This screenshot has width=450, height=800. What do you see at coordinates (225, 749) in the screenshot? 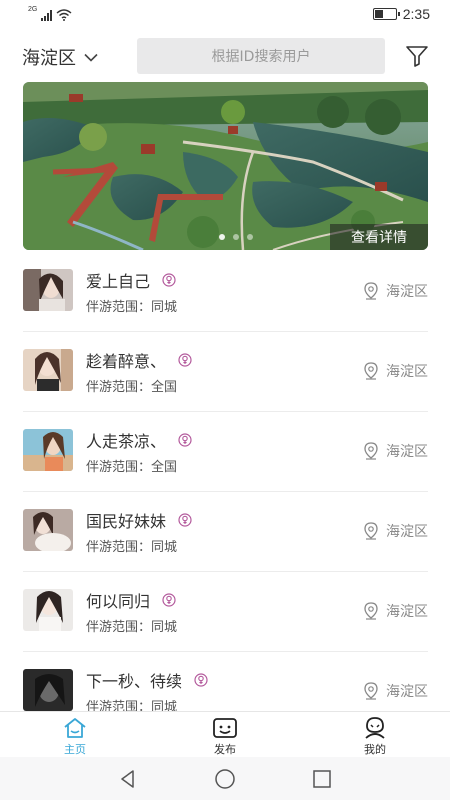
I see `tab-publish-label: 发布` at bounding box center [225, 749].